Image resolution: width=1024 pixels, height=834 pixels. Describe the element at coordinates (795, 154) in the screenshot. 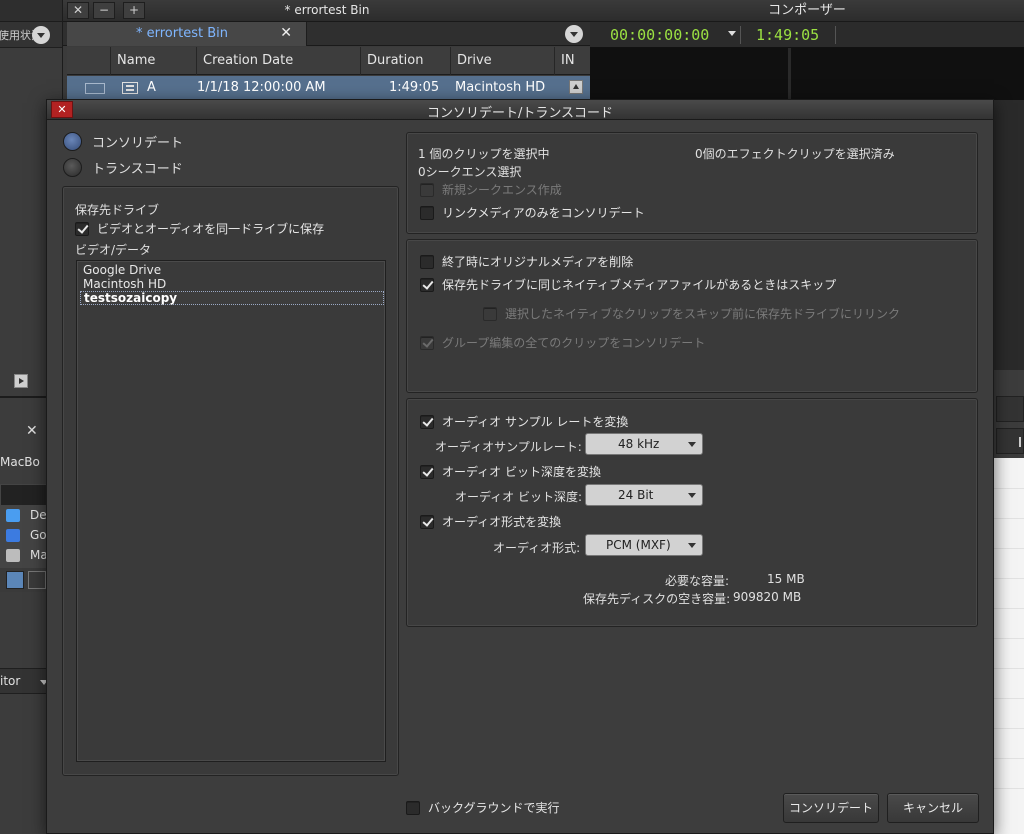

I see `effect-clips-selected-text: 0個のエフェクトクリップを選択済み` at that location.